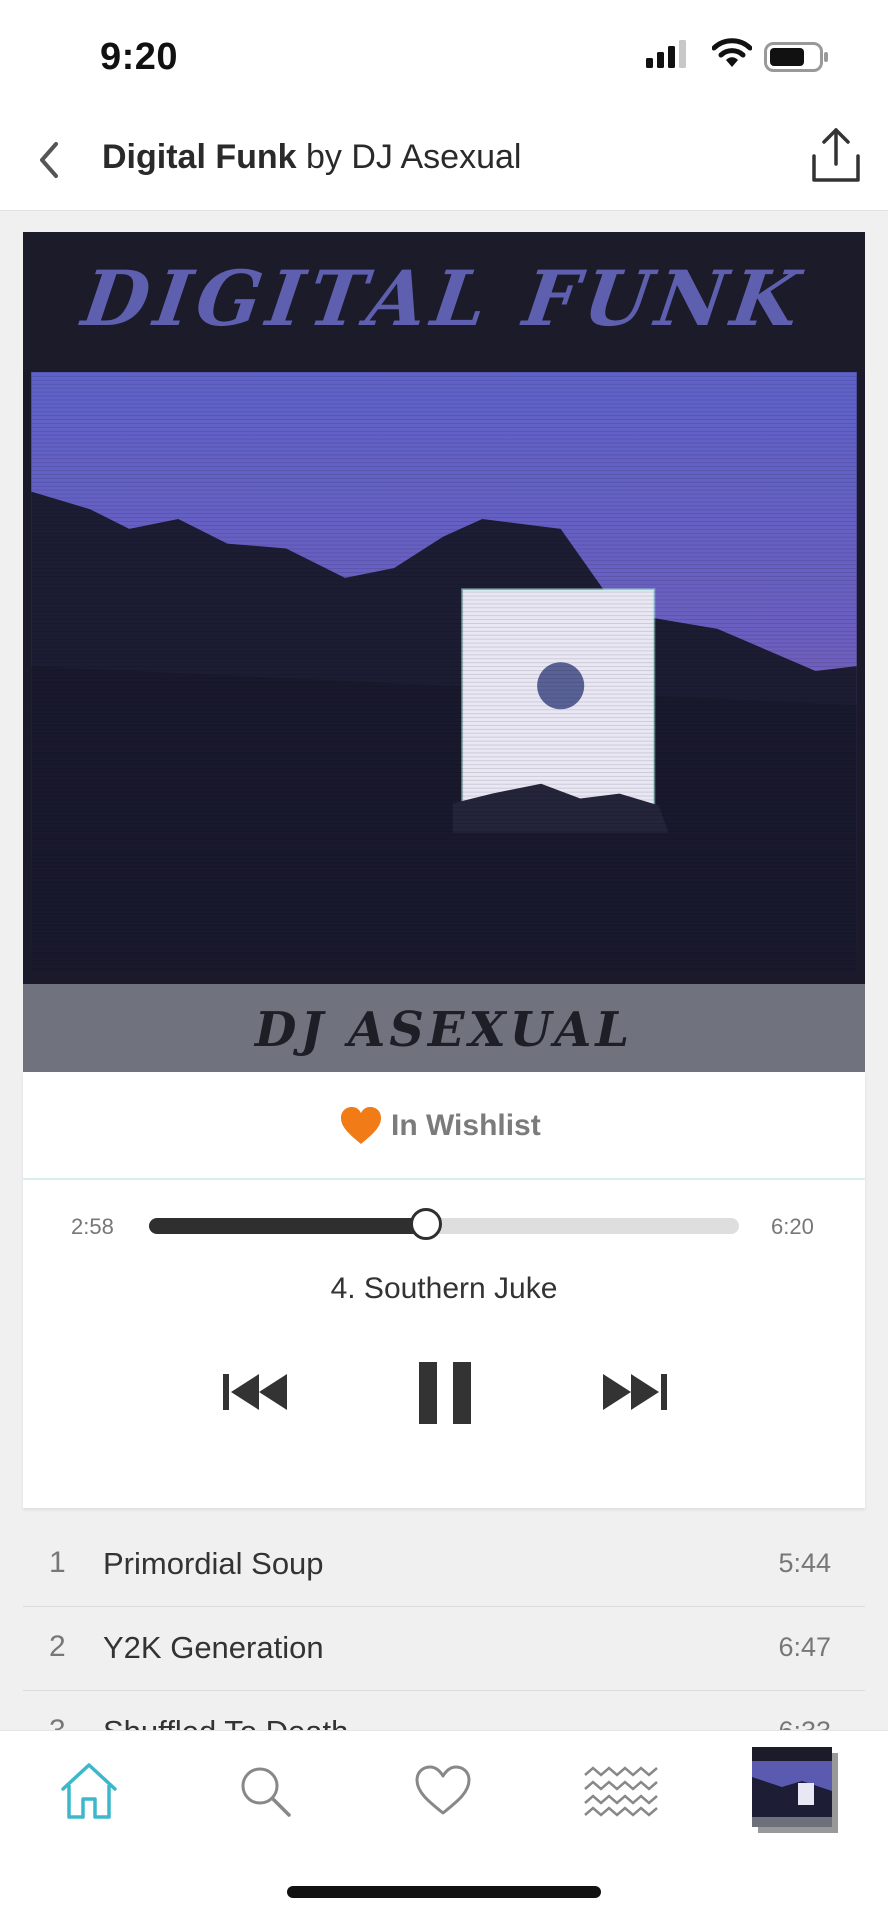  Describe the element at coordinates (804, 1647) in the screenshot. I see `track-duration: 6:47` at that location.